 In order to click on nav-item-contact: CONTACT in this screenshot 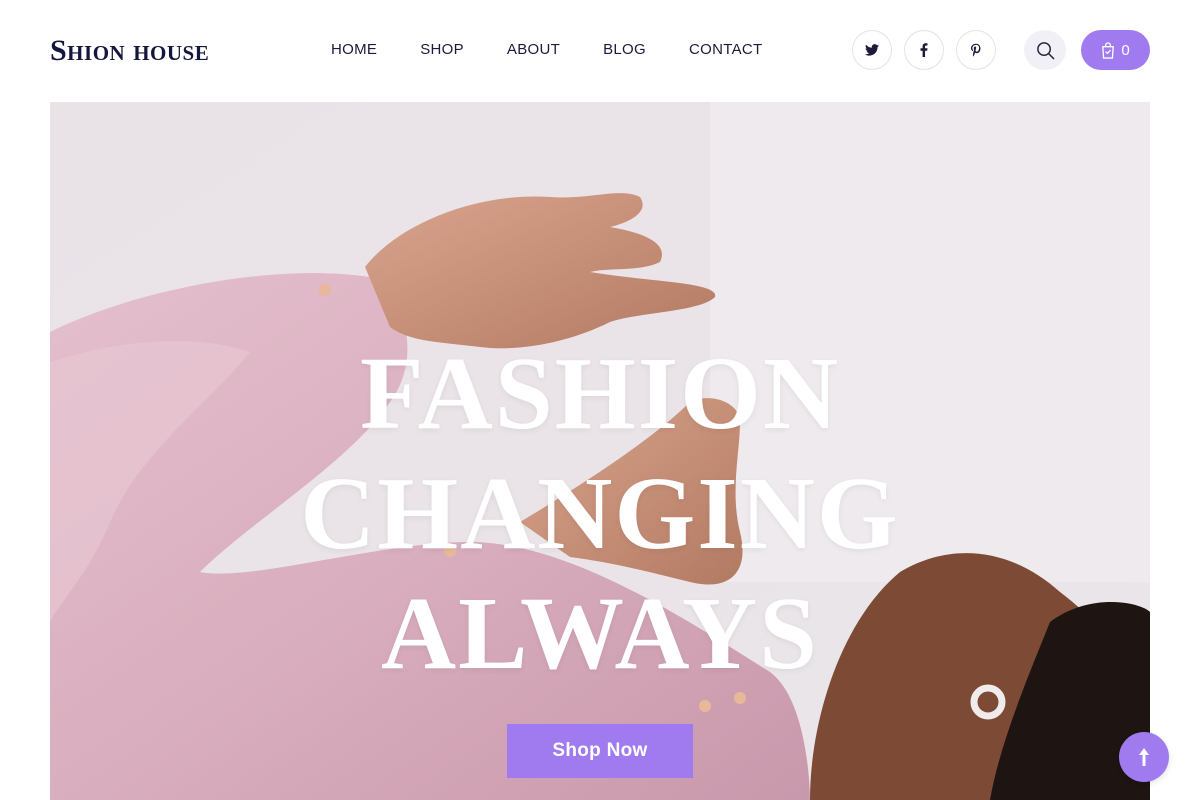, I will do `click(725, 50)`.